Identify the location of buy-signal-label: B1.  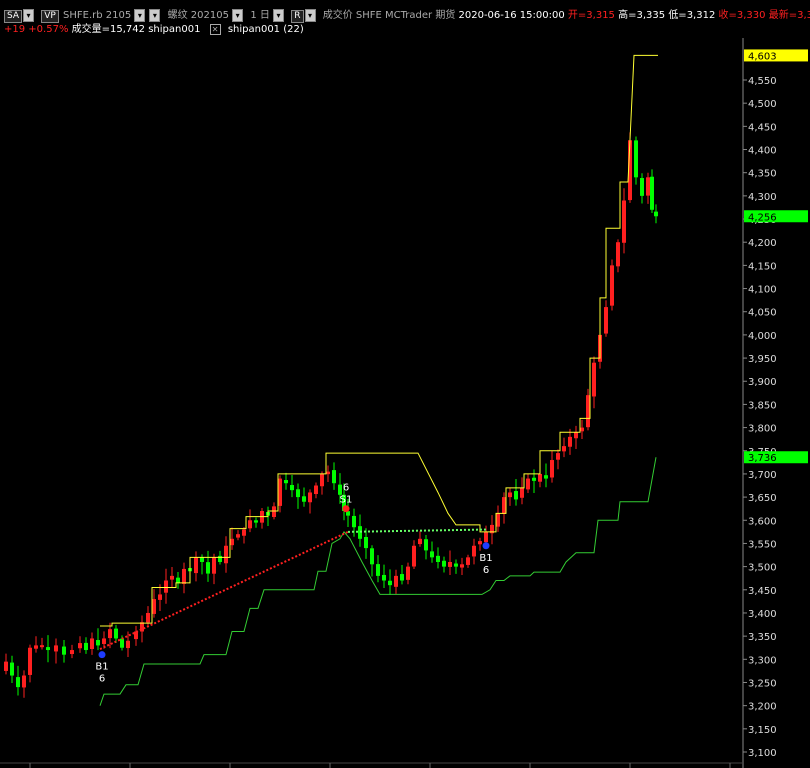
(101, 667).